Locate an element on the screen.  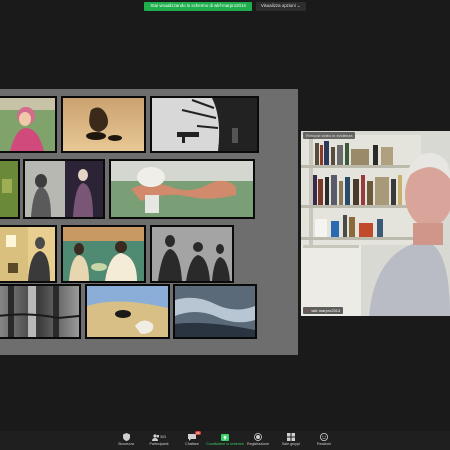
chat-button: 36 Chattare is located at coordinates (192, 440).